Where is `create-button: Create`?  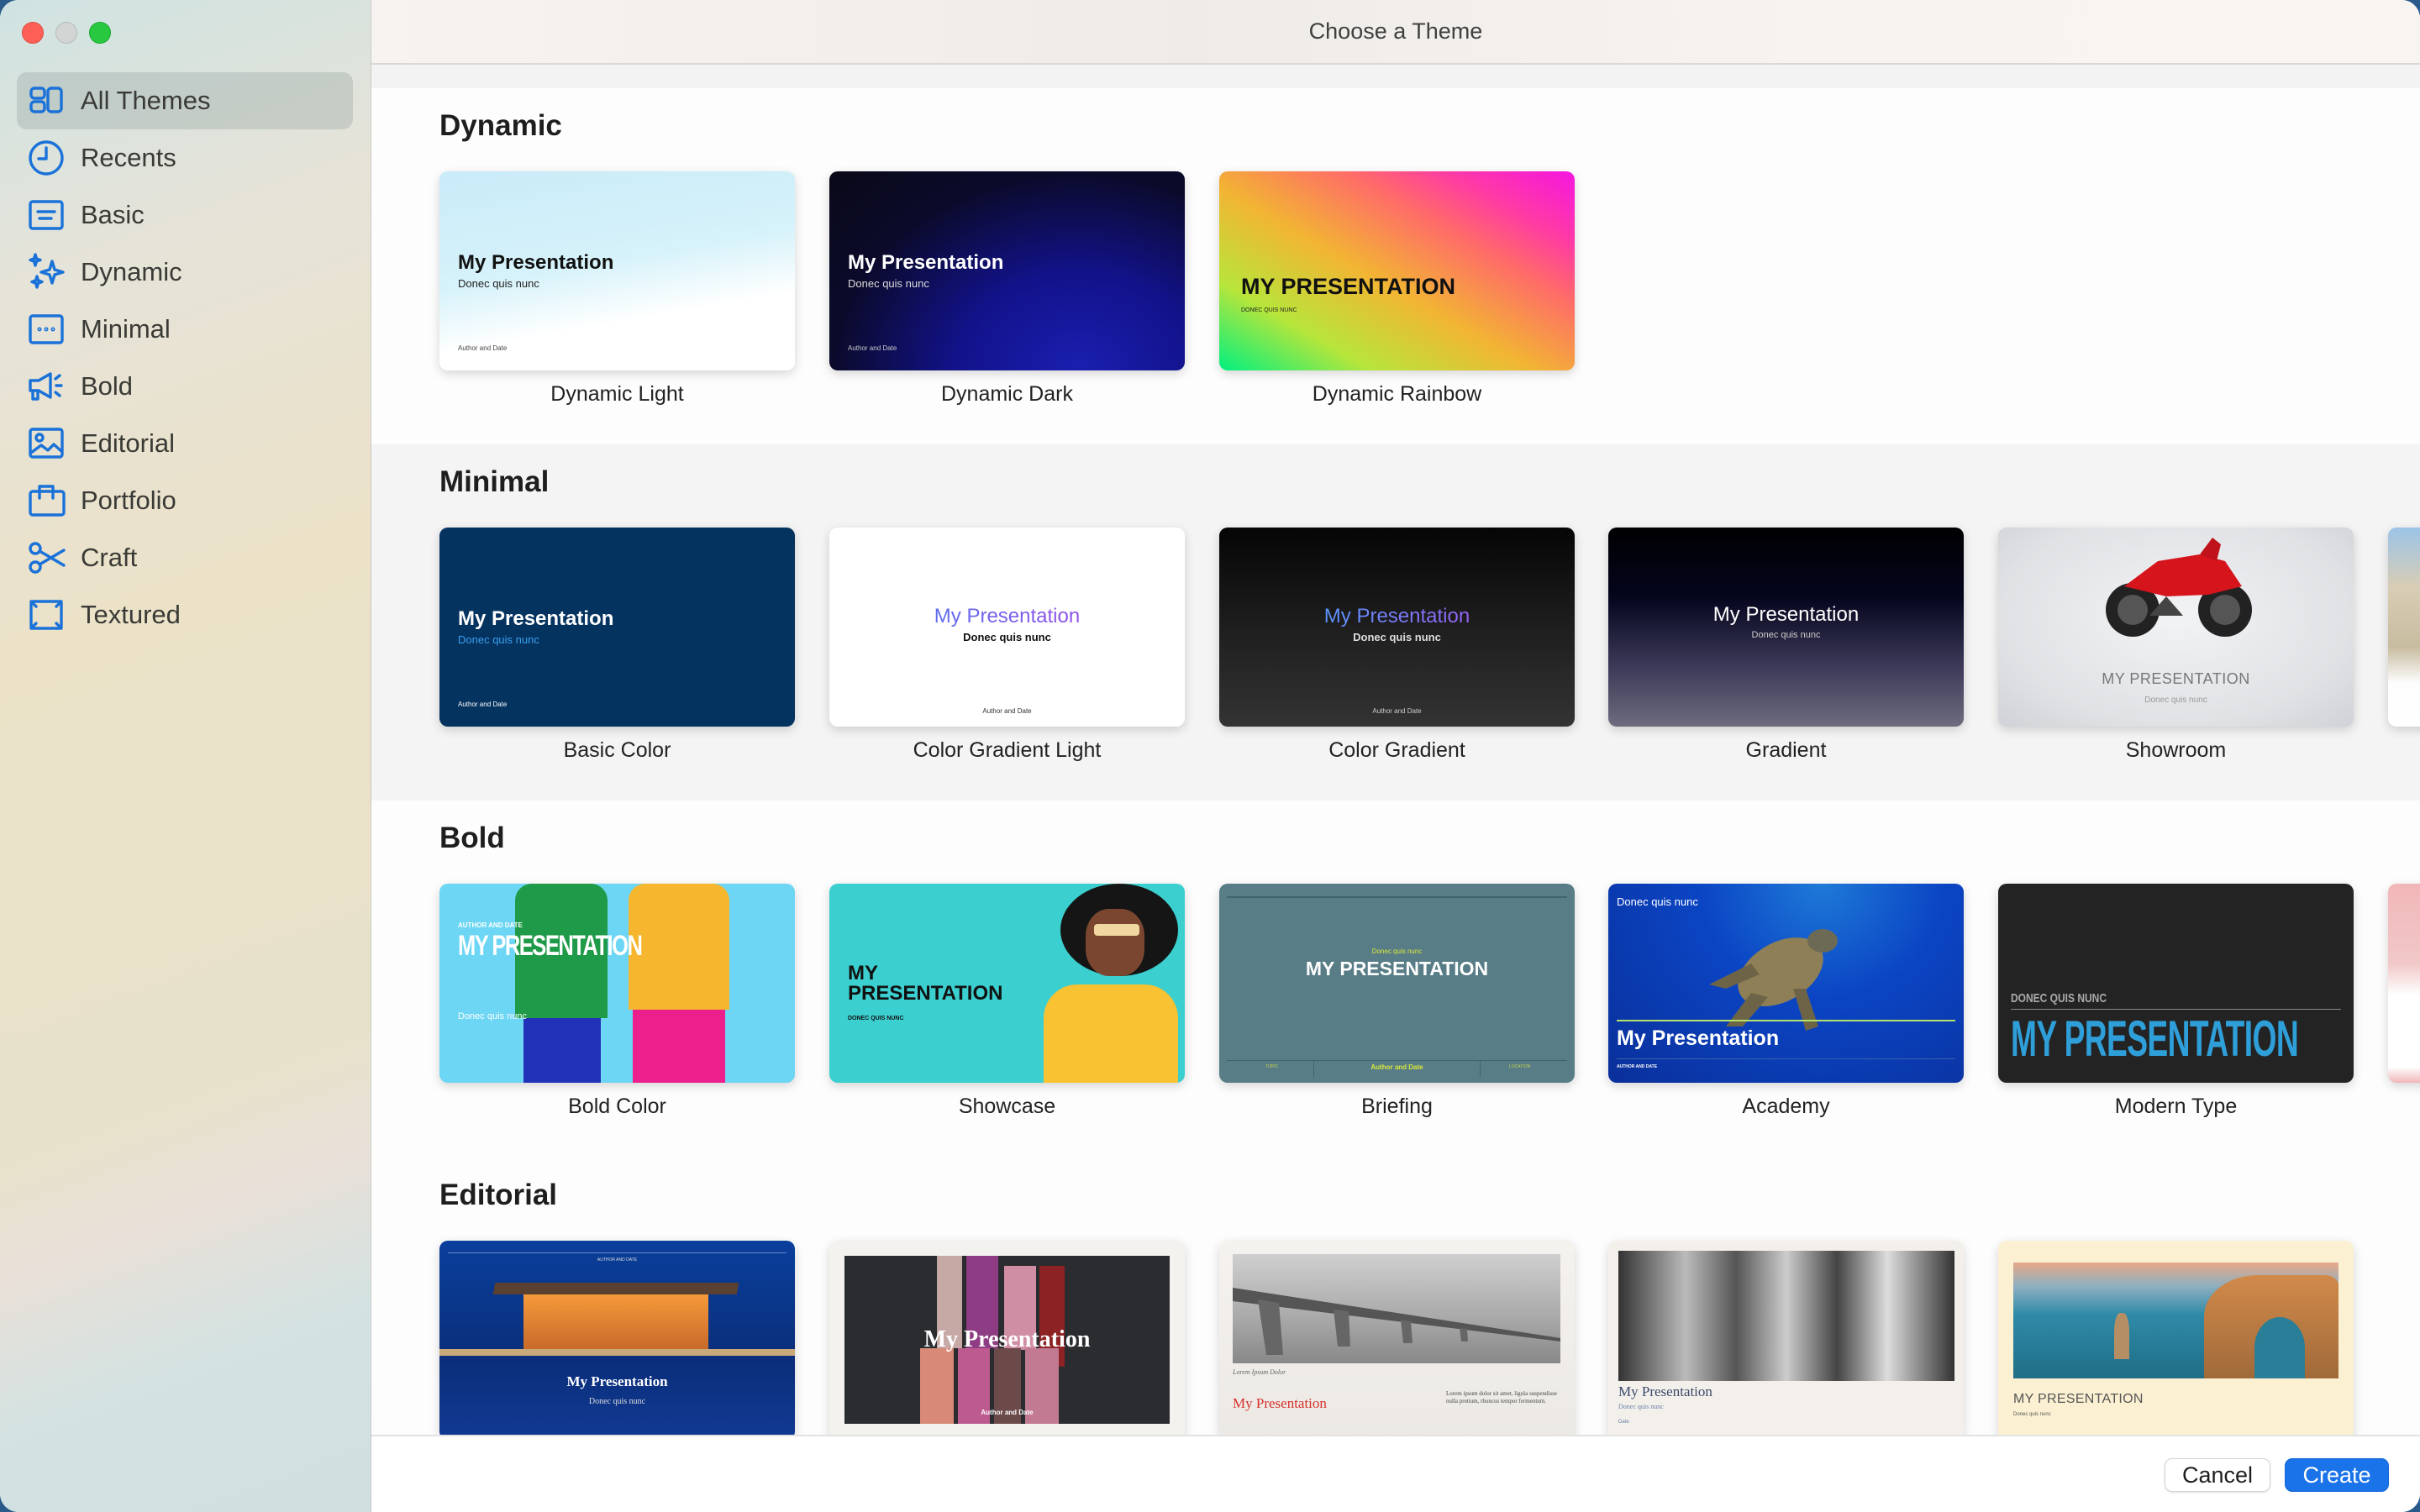 create-button: Create is located at coordinates (2337, 1475).